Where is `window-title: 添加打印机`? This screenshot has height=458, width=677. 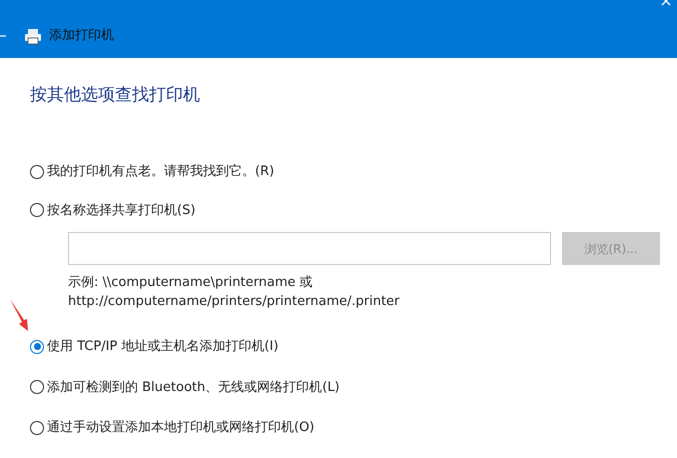 window-title: 添加打印机 is located at coordinates (81, 35).